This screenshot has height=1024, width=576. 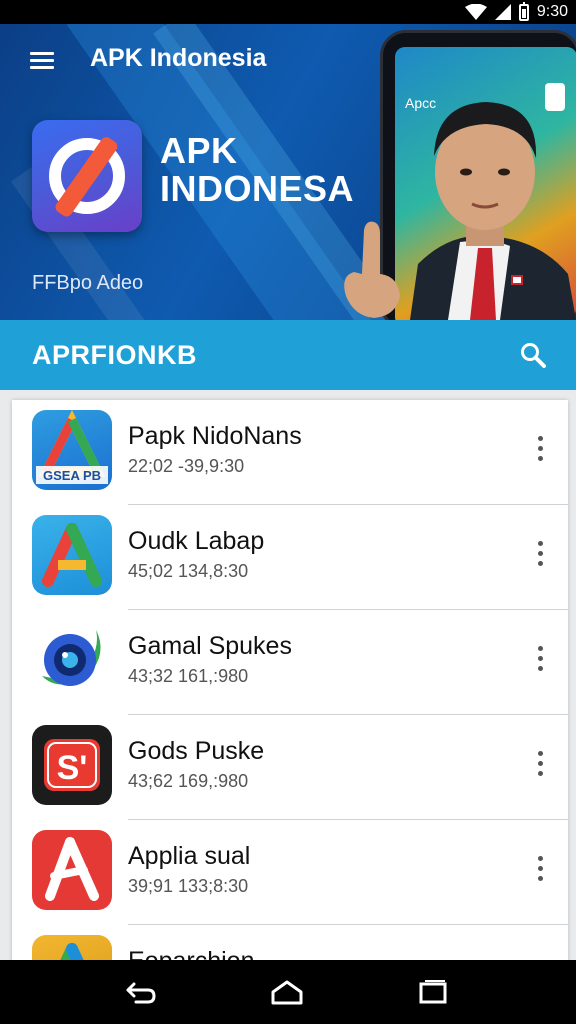 I want to click on app-name: Eoparchion, so click(x=191, y=953).